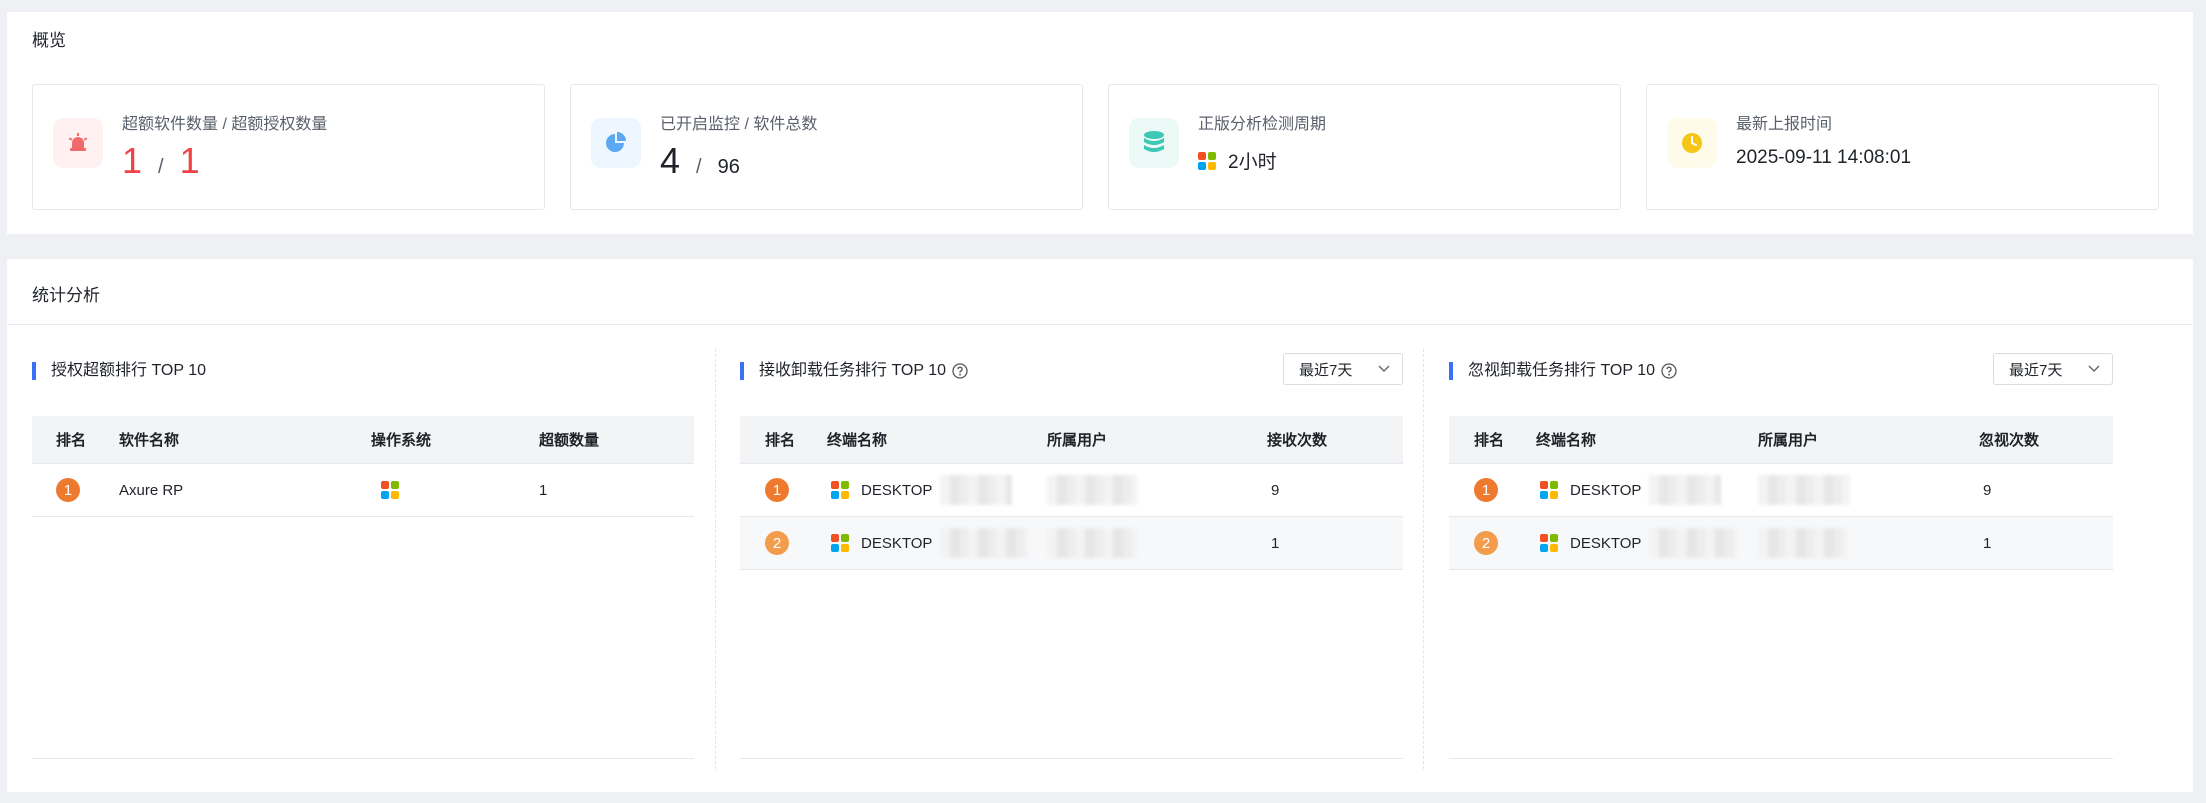 The height and width of the screenshot is (803, 2206). What do you see at coordinates (363, 490) in the screenshot?
I see `table-row: 1 Axure RP 1` at bounding box center [363, 490].